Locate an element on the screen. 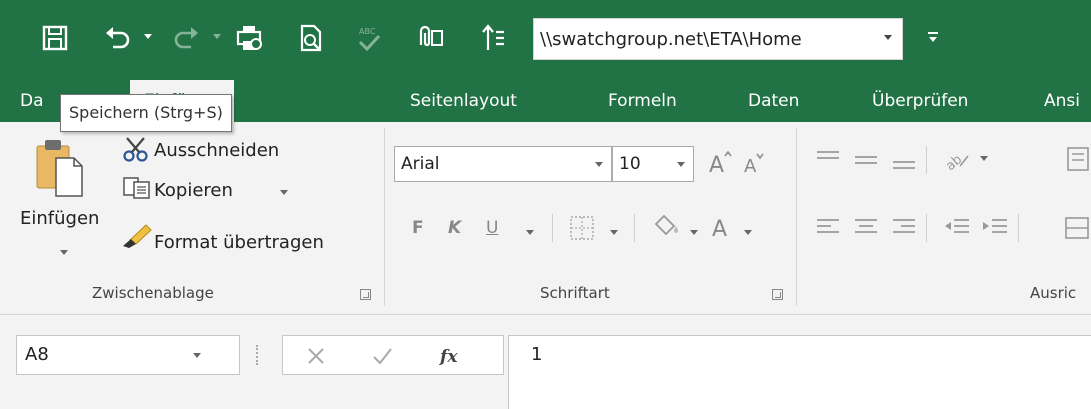 The width and height of the screenshot is (1091, 409). fill-color-icon is located at coordinates (665, 229).